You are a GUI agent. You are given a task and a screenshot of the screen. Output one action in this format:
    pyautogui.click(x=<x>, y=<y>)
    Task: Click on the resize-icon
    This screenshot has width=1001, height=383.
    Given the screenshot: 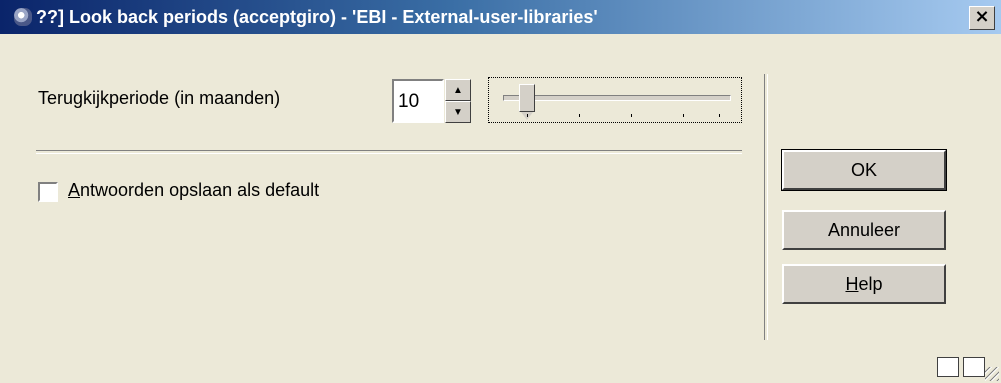 What is the action you would take?
    pyautogui.click(x=974, y=367)
    